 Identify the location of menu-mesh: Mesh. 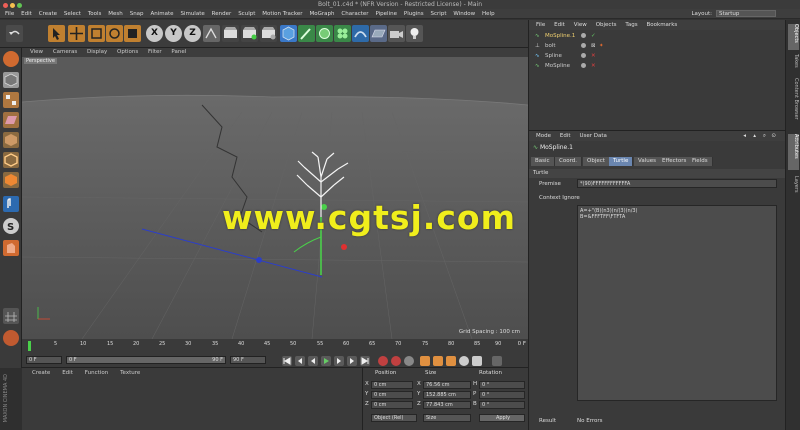
(115, 14).